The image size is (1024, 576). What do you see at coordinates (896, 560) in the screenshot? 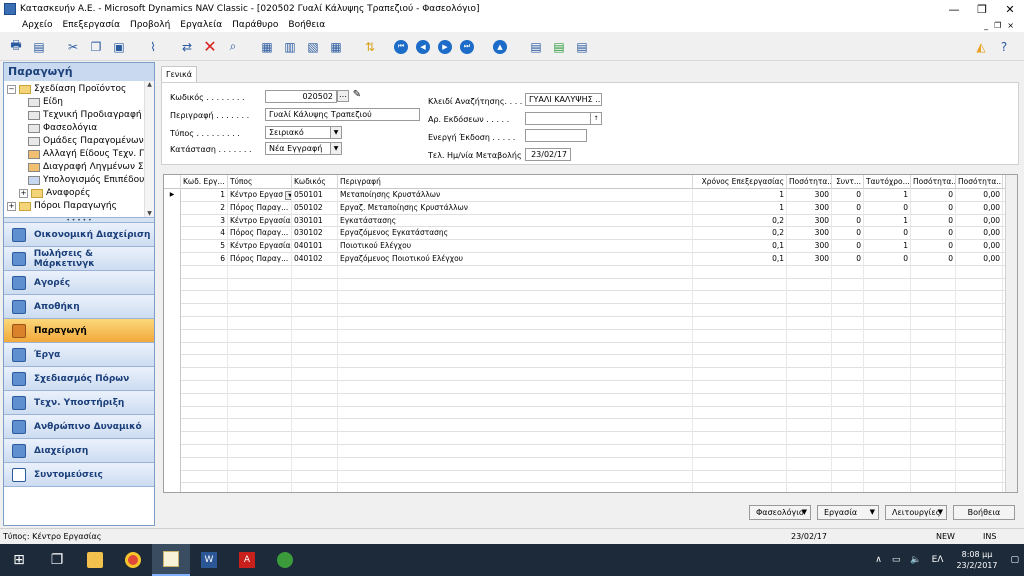
I see `network-icon: ▭` at bounding box center [896, 560].